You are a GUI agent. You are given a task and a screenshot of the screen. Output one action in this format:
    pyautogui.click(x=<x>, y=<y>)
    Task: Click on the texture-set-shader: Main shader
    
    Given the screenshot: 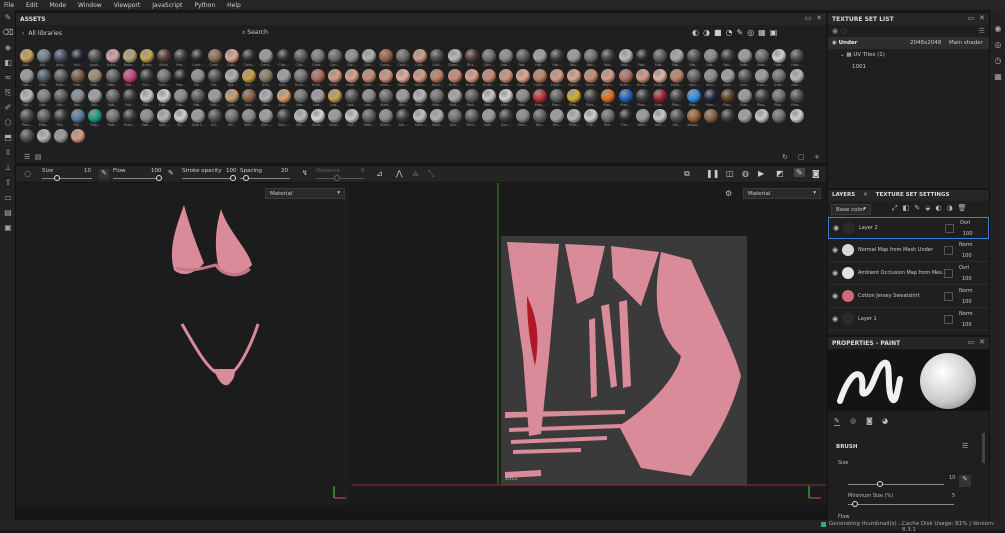 What is the action you would take?
    pyautogui.click(x=966, y=43)
    